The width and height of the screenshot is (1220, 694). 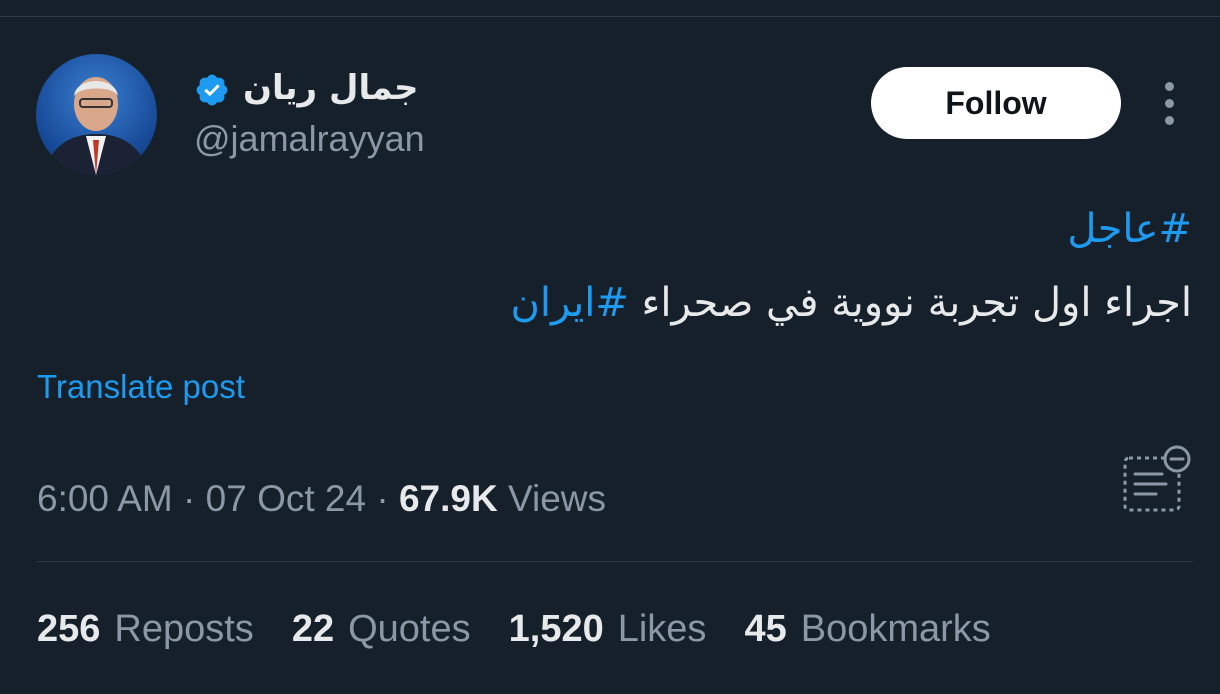 What do you see at coordinates (105, 498) in the screenshot?
I see `tweet-time: 6:00 AM` at bounding box center [105, 498].